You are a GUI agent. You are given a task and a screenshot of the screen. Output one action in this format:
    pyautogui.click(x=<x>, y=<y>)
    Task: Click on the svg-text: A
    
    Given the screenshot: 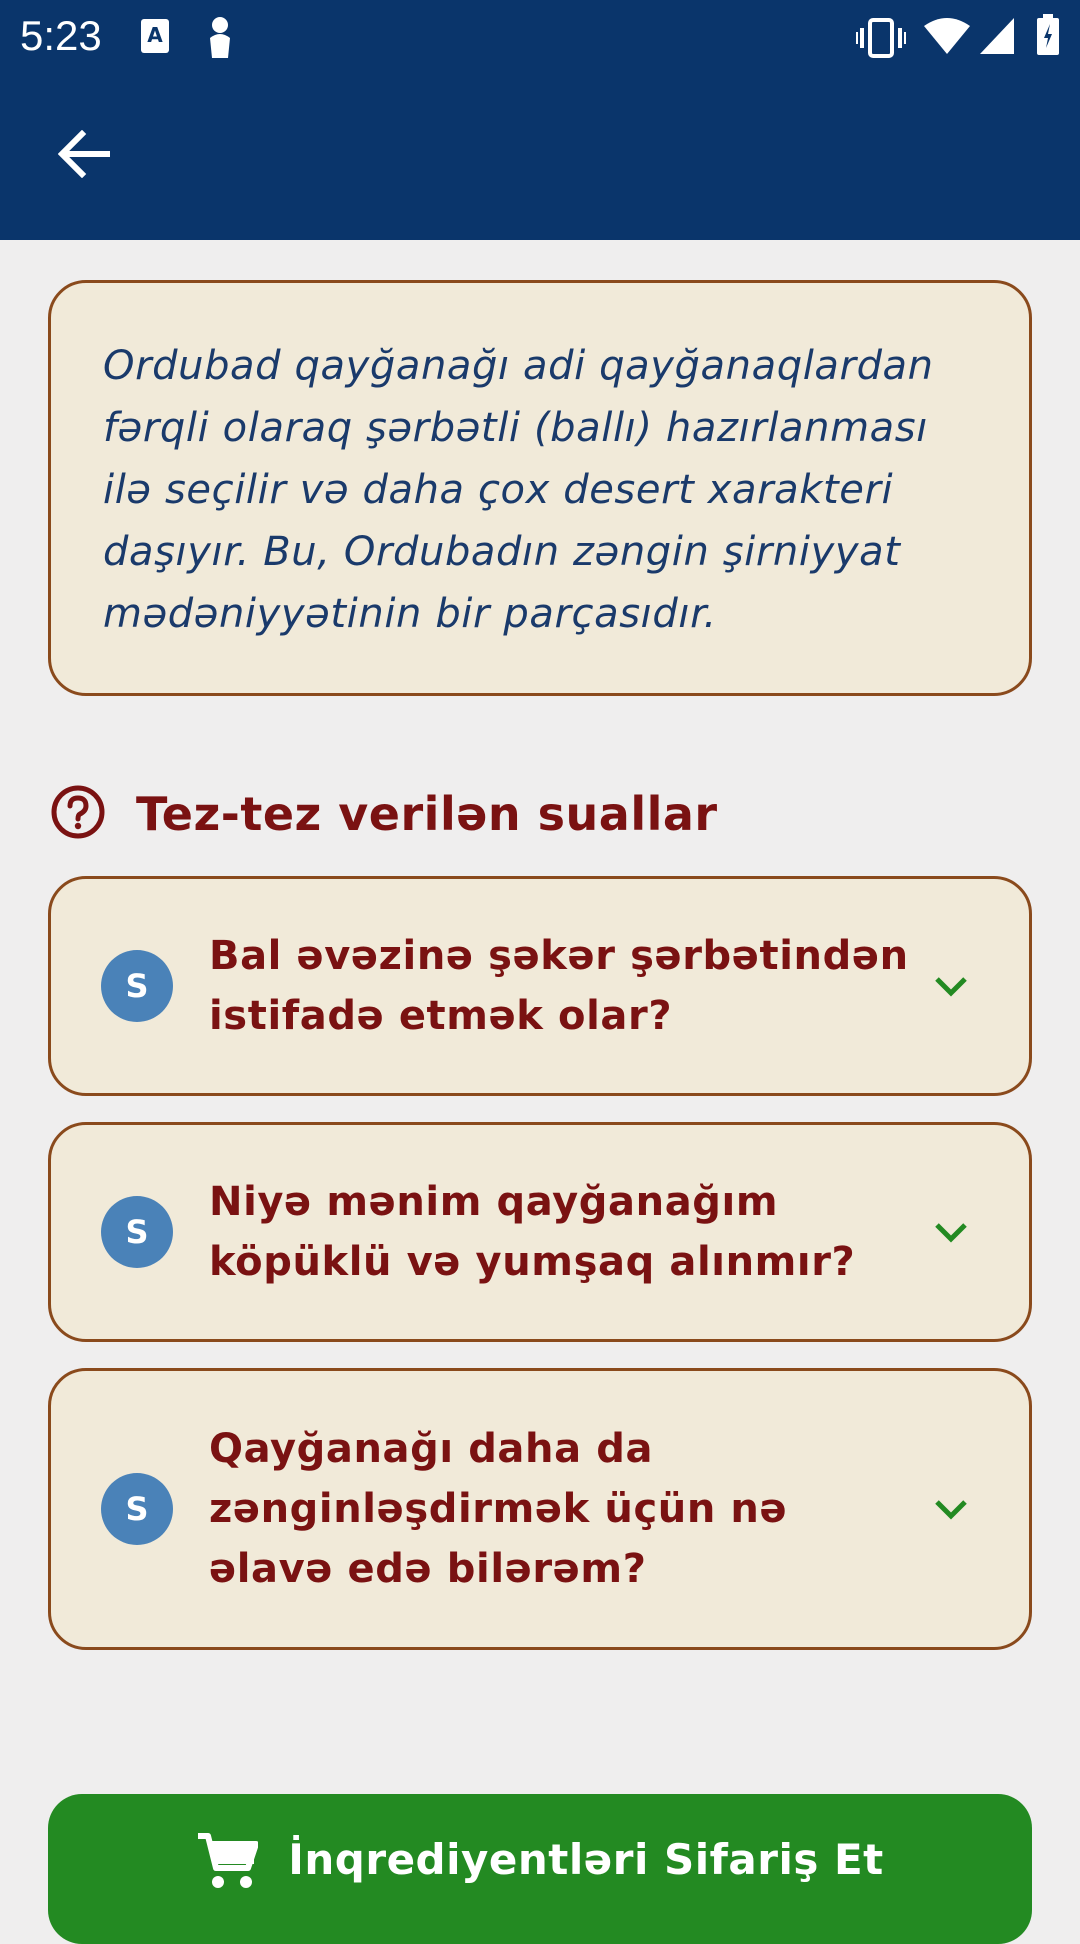 What is the action you would take?
    pyautogui.click(x=155, y=35)
    